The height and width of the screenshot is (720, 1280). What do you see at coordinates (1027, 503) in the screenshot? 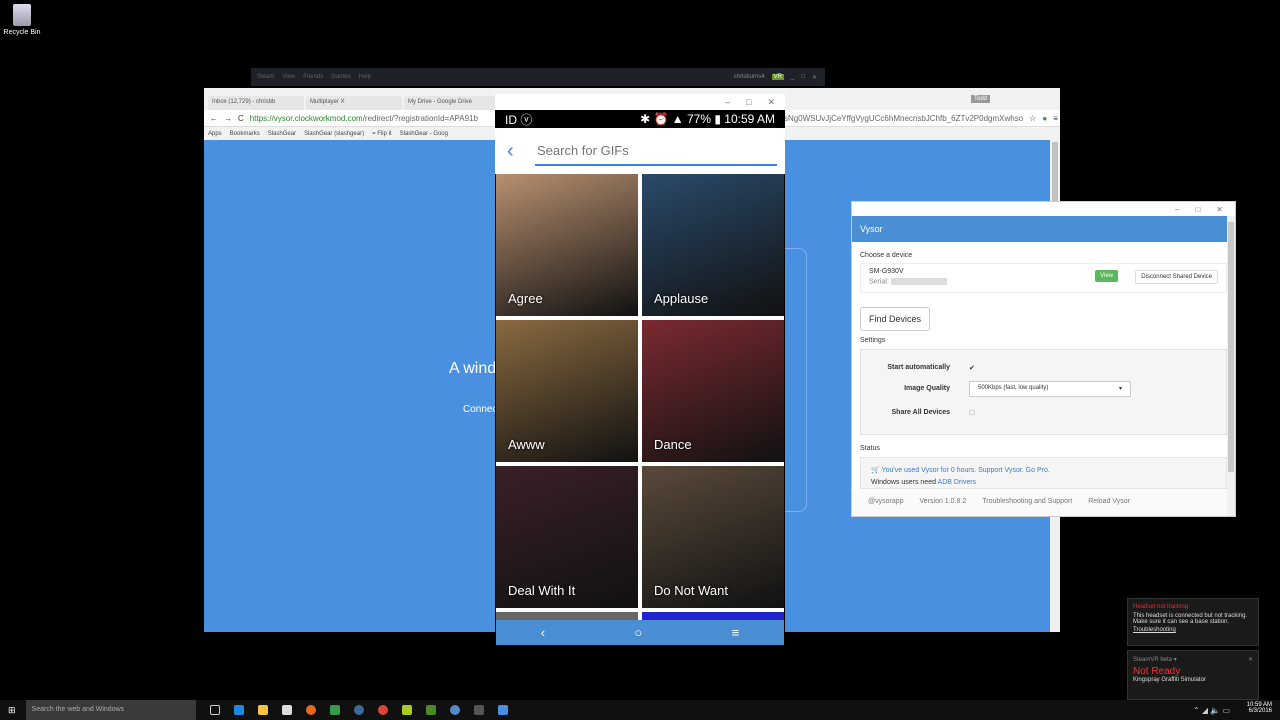
I see `footer-troubleshooting-link: Troubleshooting and Support` at bounding box center [1027, 503].